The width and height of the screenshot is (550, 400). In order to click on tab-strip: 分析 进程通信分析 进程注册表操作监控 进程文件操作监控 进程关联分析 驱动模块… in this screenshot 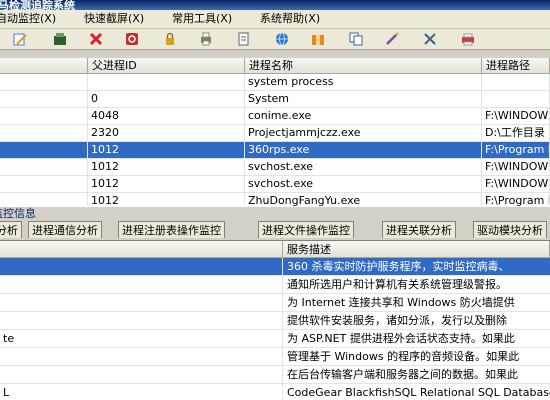, I will do `click(275, 230)`.